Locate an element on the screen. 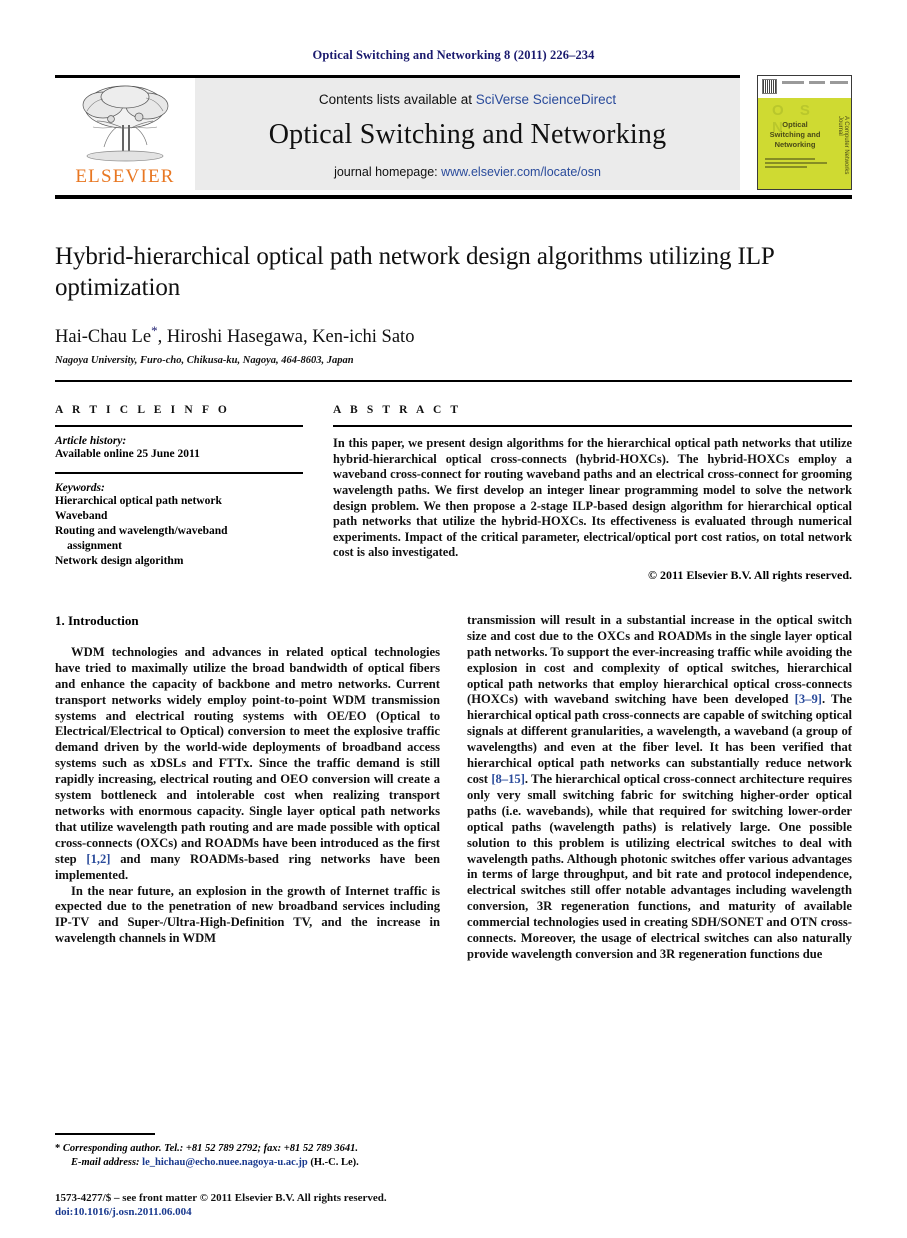 The image size is (907, 1238). citation-ref: [1,2] is located at coordinates (98, 859).